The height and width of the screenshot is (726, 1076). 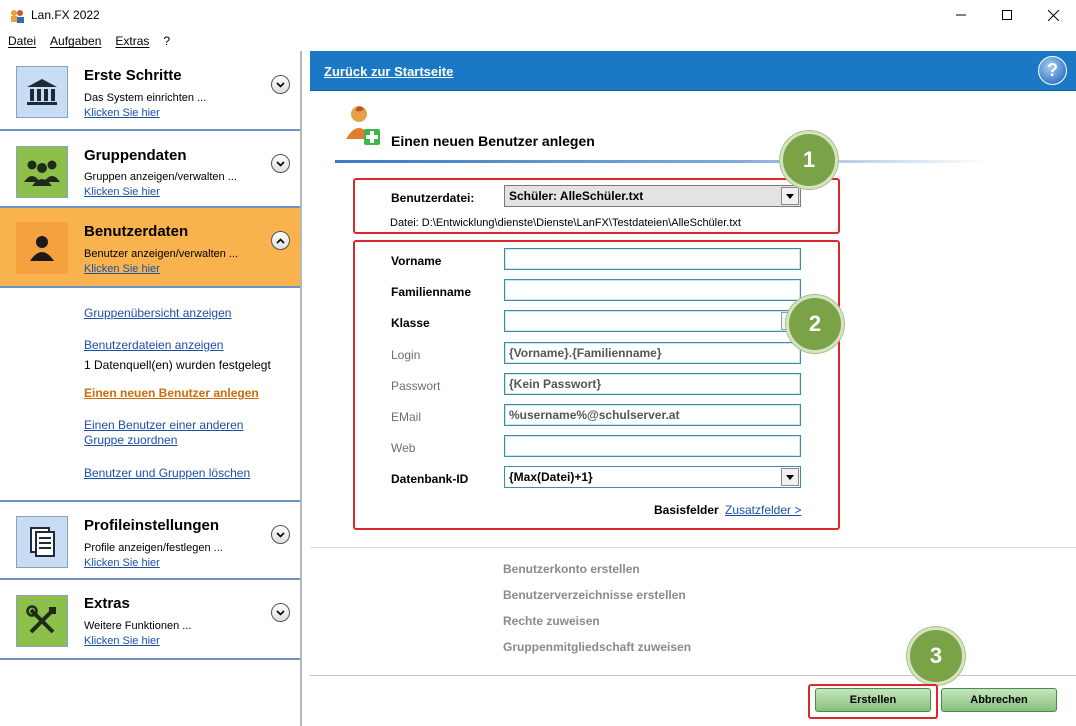 I want to click on link-benutzer-zuordnen-line2: Gruppe zuordnen, so click(x=131, y=440).